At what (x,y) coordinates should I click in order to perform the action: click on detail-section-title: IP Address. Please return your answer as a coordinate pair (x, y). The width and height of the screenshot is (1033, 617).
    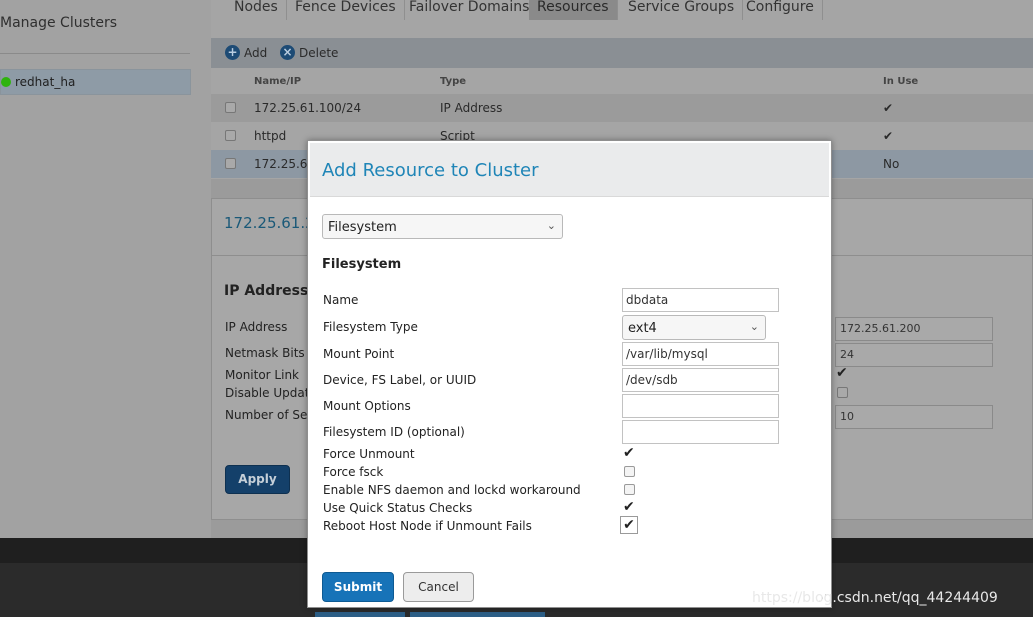
    Looking at the image, I should click on (266, 291).